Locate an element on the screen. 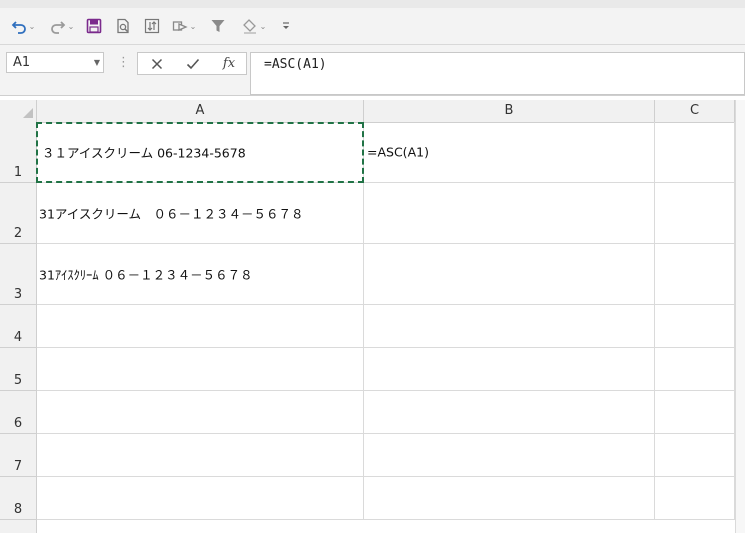  shapes-icon is located at coordinates (180, 26).